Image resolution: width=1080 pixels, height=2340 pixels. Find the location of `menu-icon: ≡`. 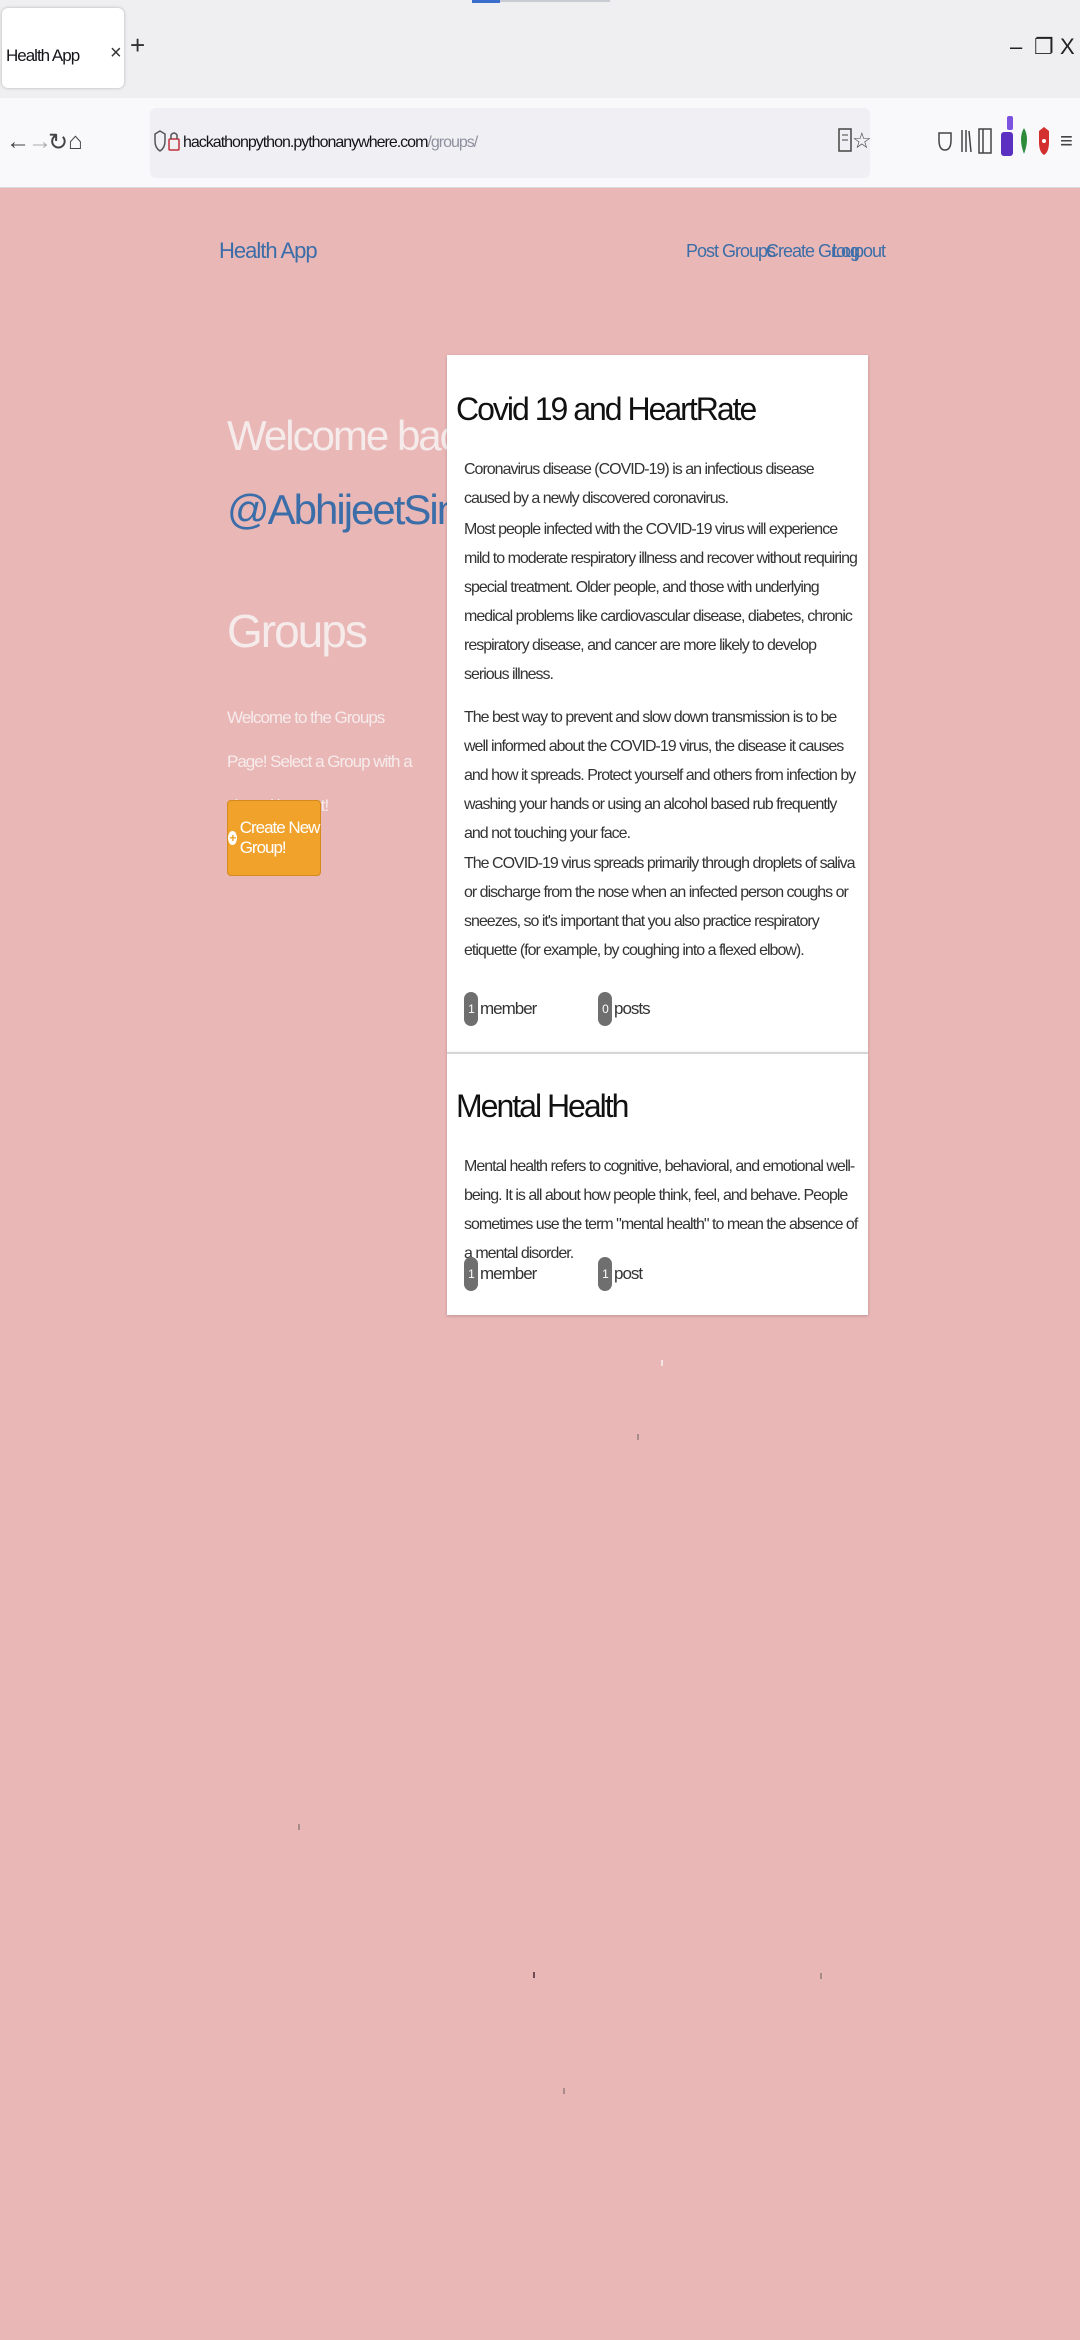

menu-icon: ≡ is located at coordinates (1066, 141).